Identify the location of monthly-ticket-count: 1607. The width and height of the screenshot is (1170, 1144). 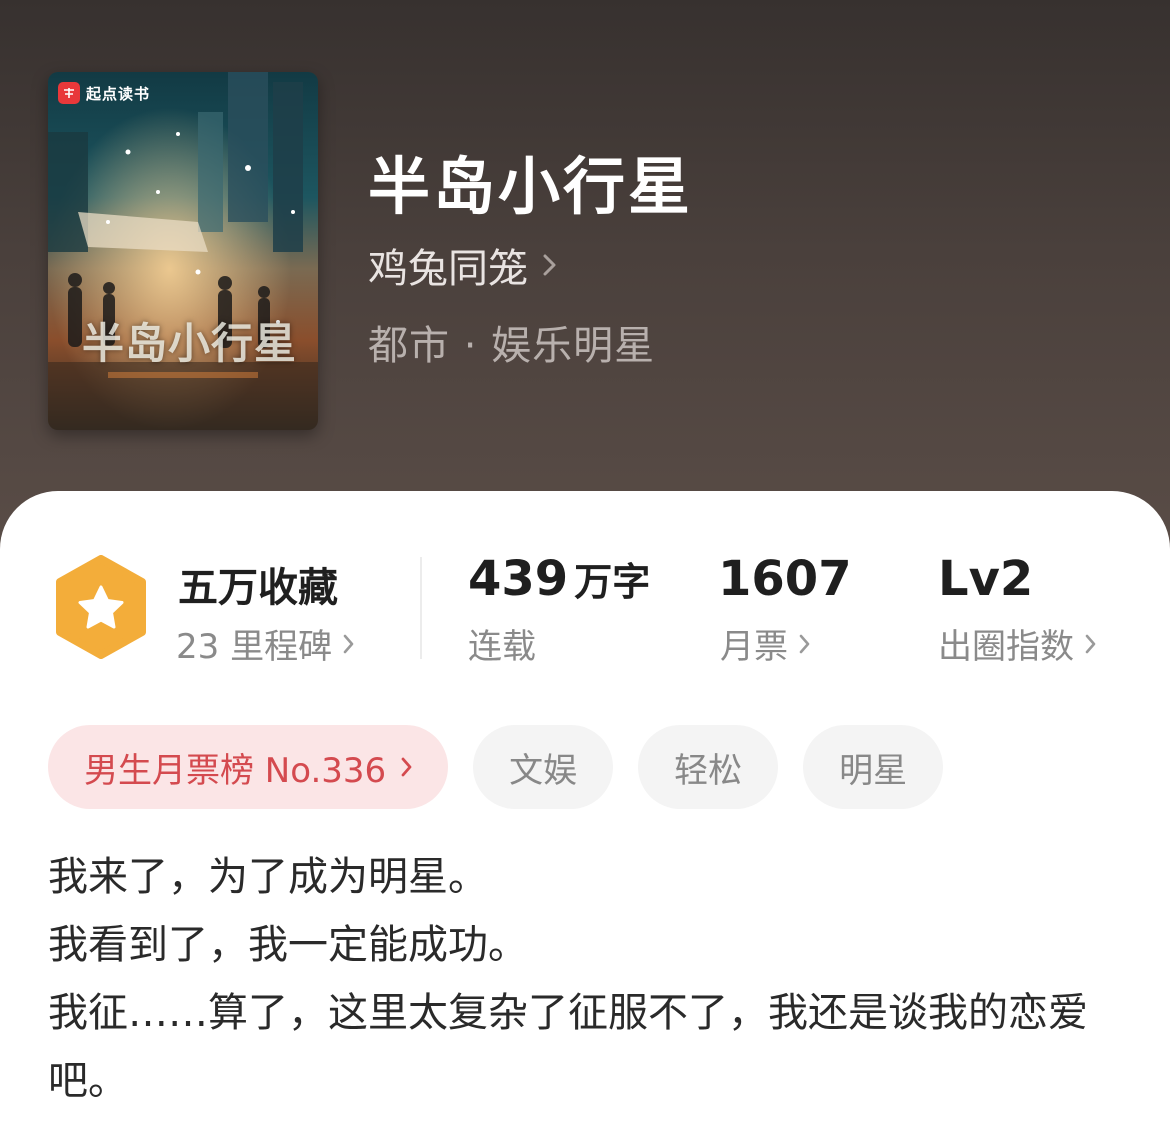
(785, 579).